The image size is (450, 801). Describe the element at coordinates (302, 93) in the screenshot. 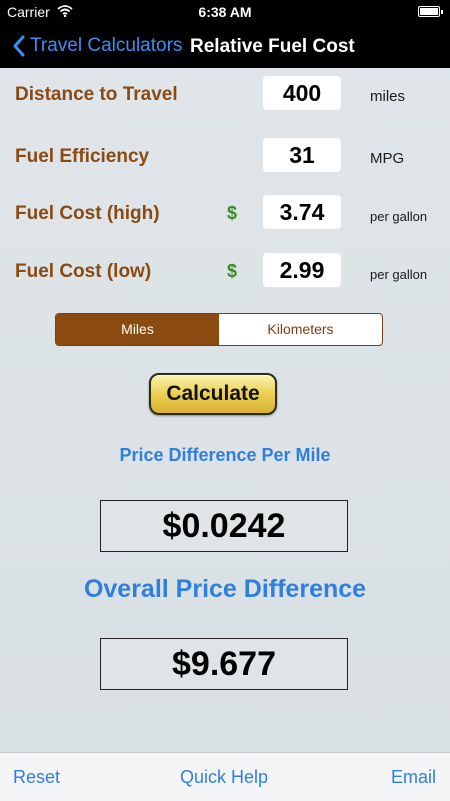

I see `distance-input: 400` at that location.